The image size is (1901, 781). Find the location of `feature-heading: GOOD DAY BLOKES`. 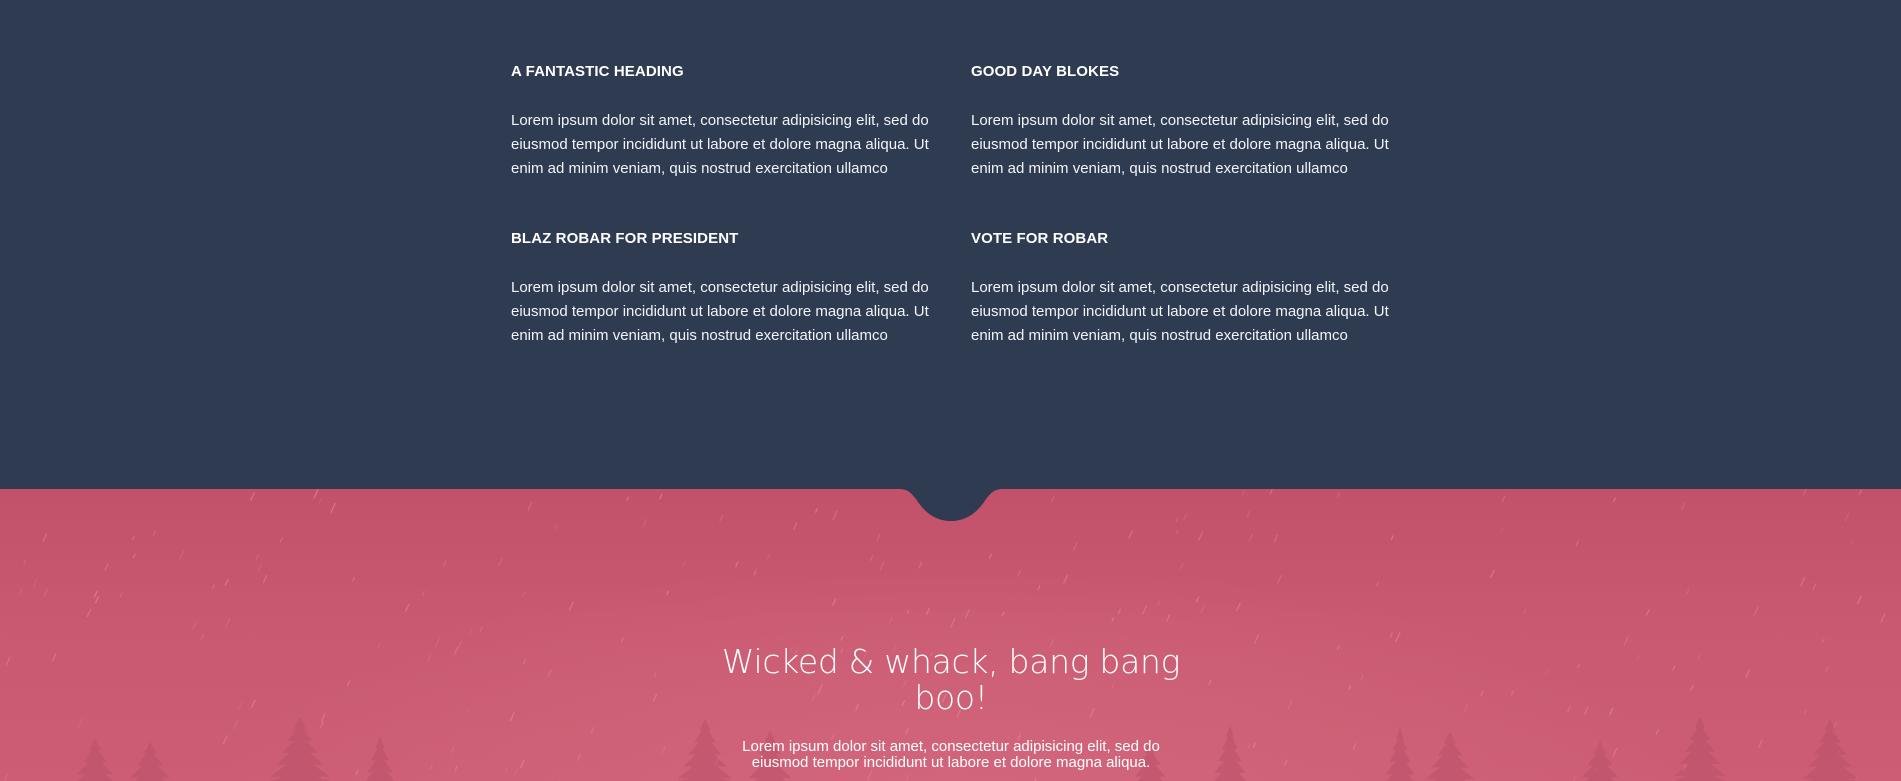

feature-heading: GOOD DAY BLOKES is located at coordinates (1045, 71).